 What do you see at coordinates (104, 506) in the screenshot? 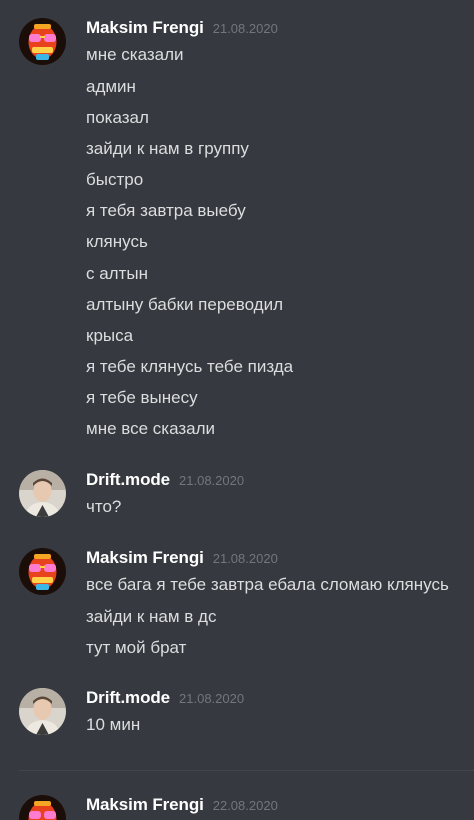
I see `message-text: что?` at bounding box center [104, 506].